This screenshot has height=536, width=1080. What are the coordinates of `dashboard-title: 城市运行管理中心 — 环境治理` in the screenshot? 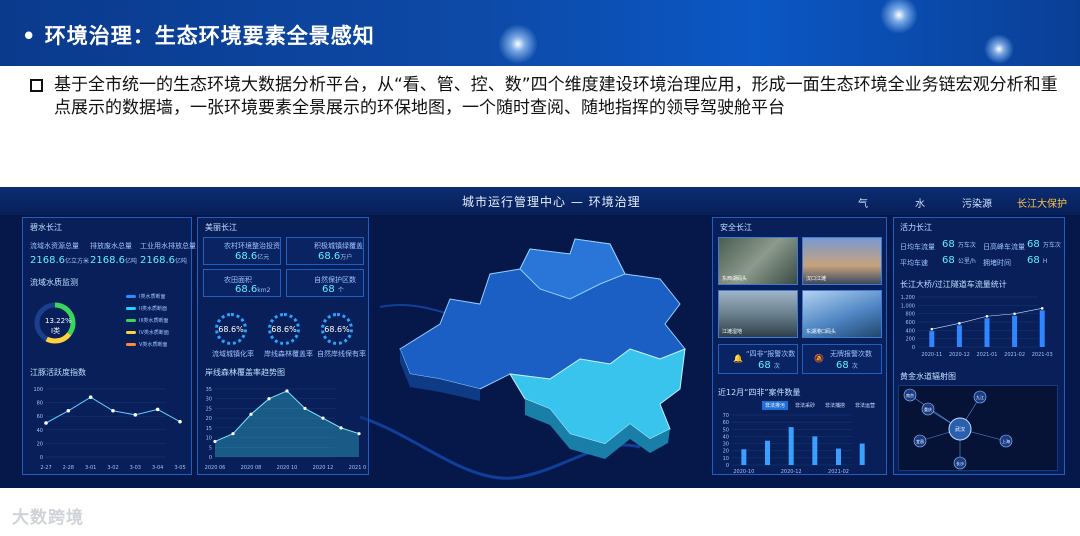 It's located at (551, 202).